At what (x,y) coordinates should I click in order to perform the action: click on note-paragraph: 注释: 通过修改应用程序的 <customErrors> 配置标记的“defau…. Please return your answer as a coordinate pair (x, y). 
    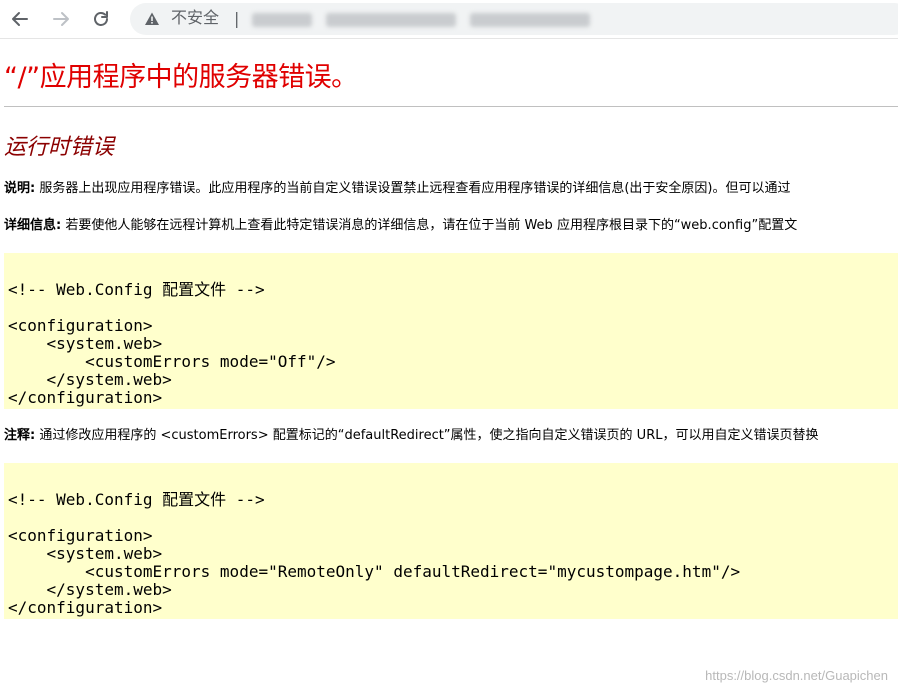
    Looking at the image, I should click on (411, 436).